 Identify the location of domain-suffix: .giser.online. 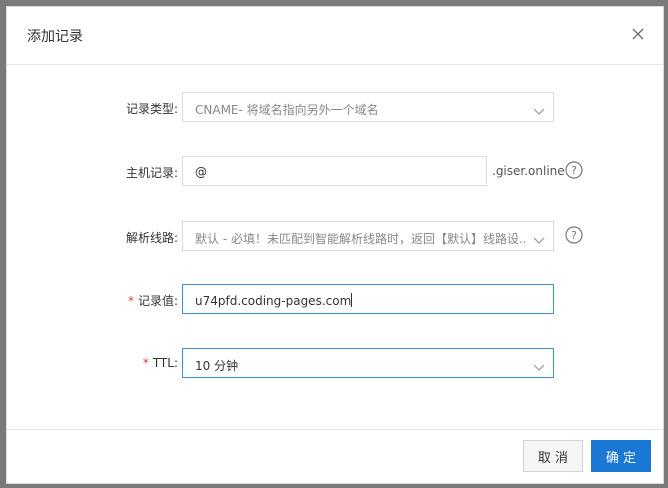
(528, 171).